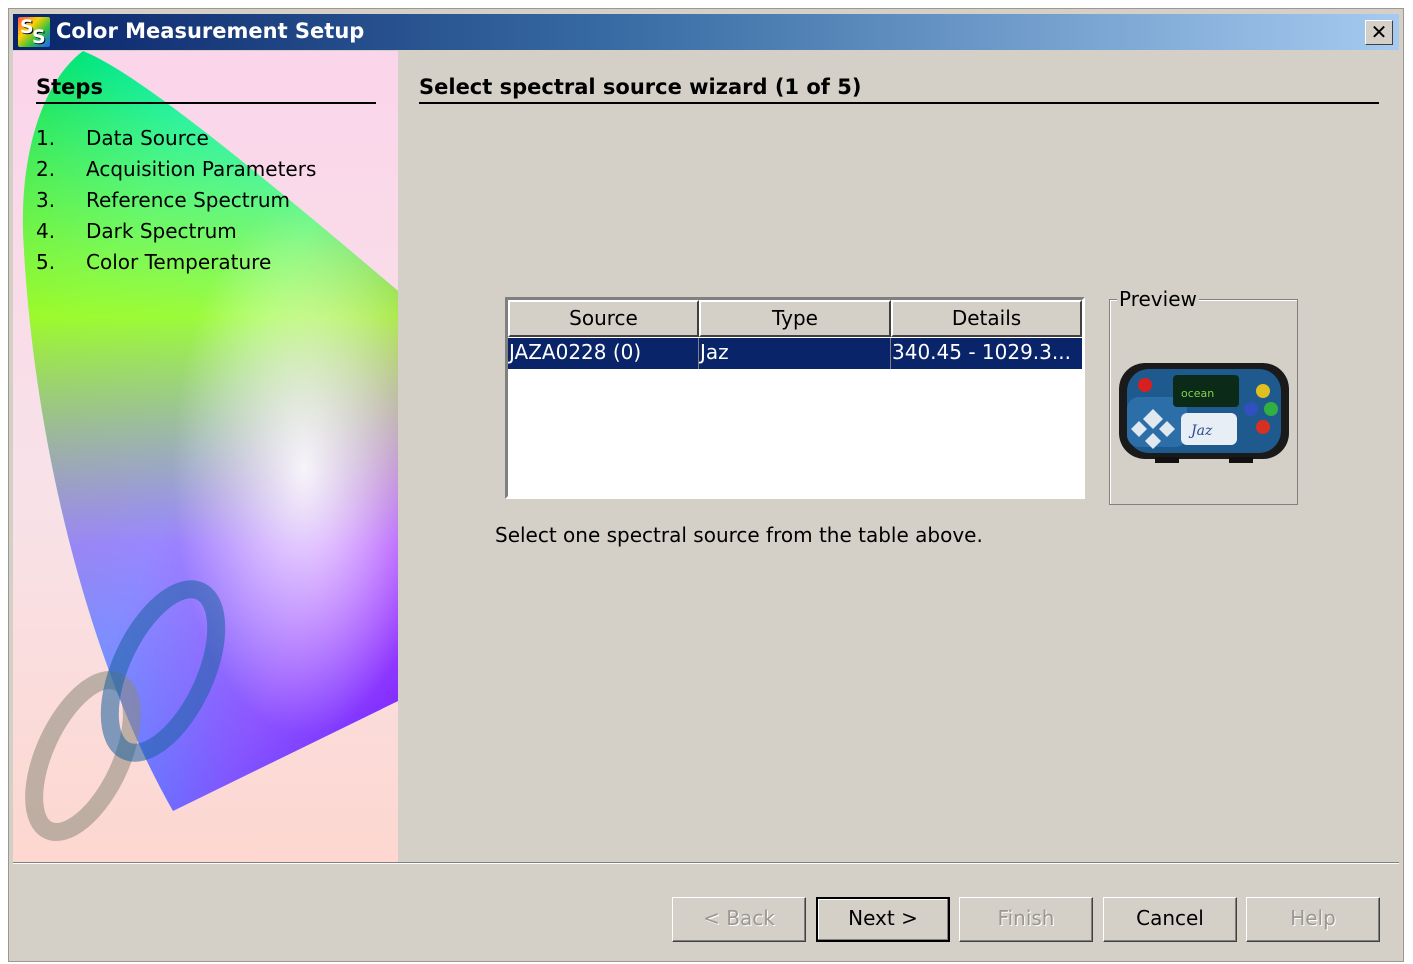 This screenshot has width=1413, height=964. Describe the element at coordinates (1026, 919) in the screenshot. I see `finish-button: Finish` at that location.